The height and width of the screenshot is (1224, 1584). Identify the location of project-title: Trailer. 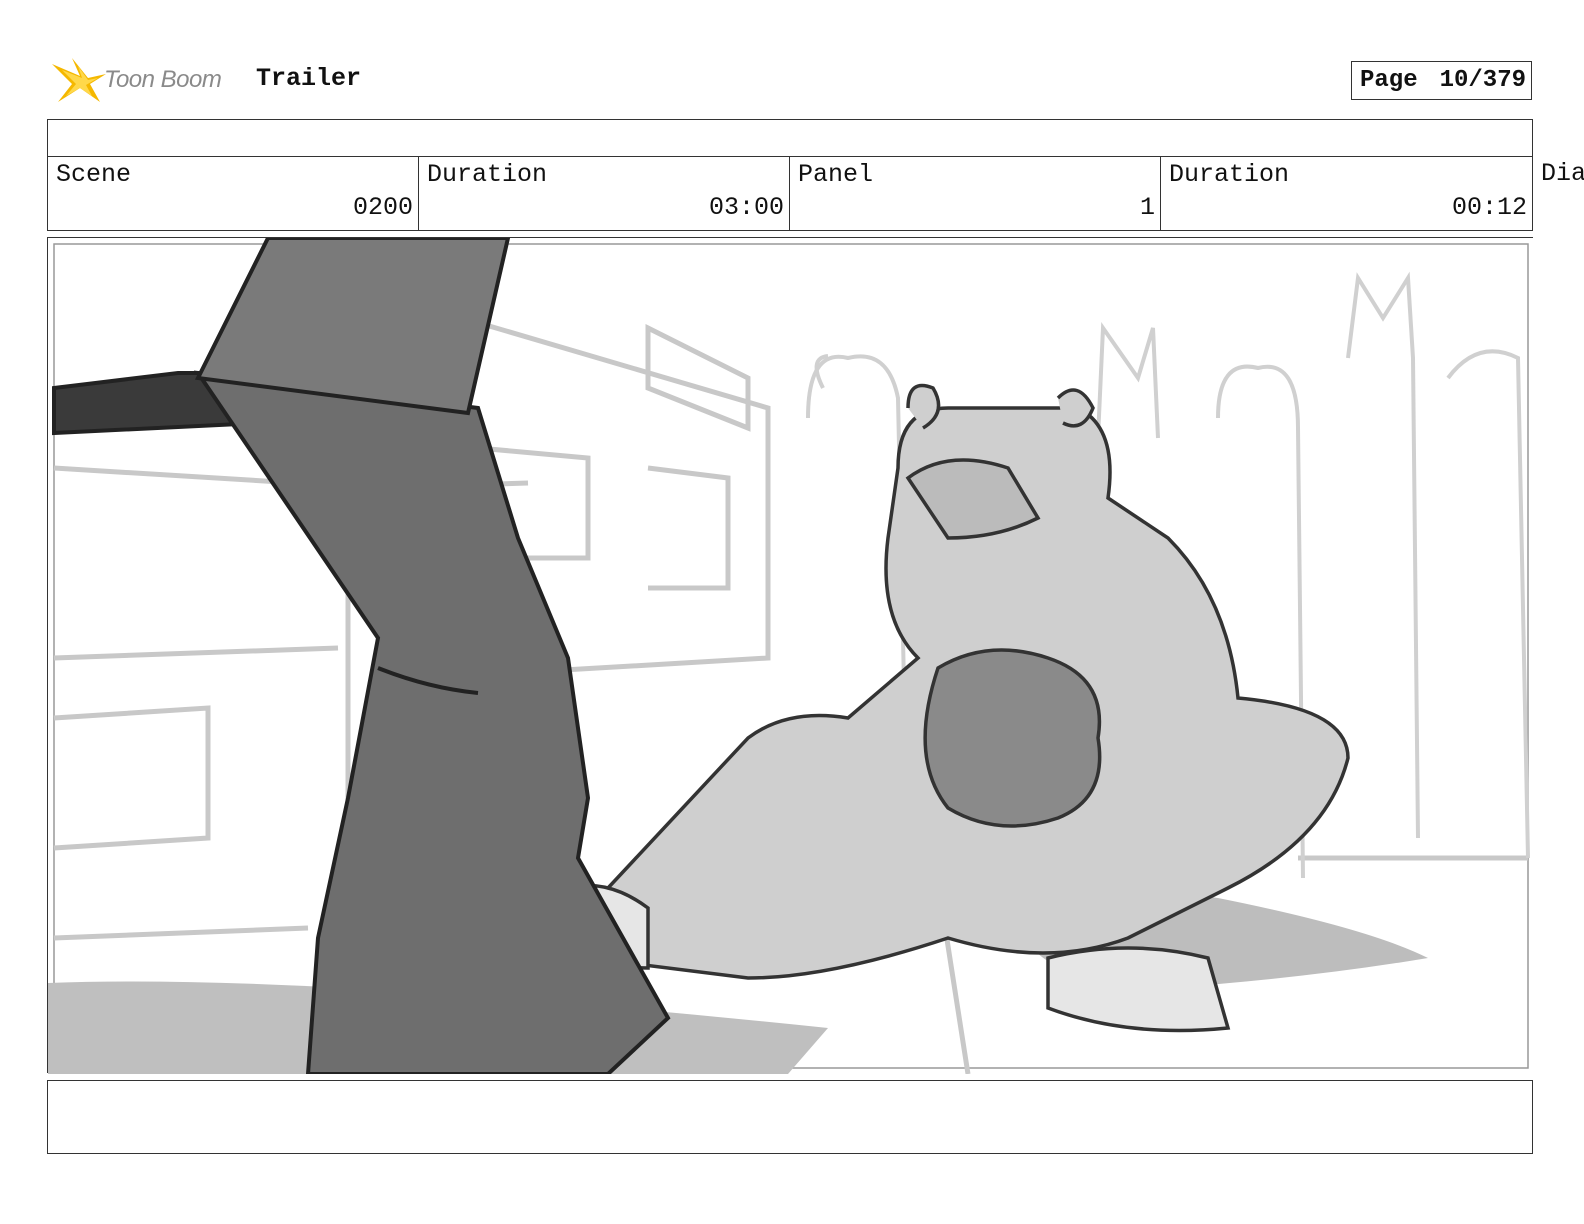
(309, 78).